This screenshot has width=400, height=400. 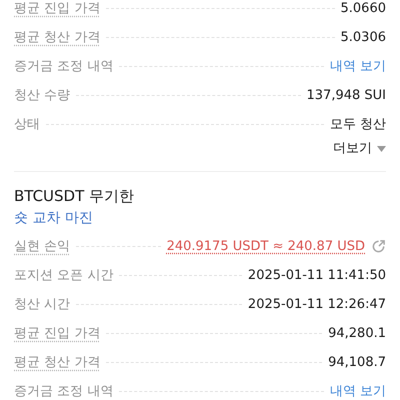 I want to click on margin-mode-label: 숏 교차 마진, so click(x=54, y=218).